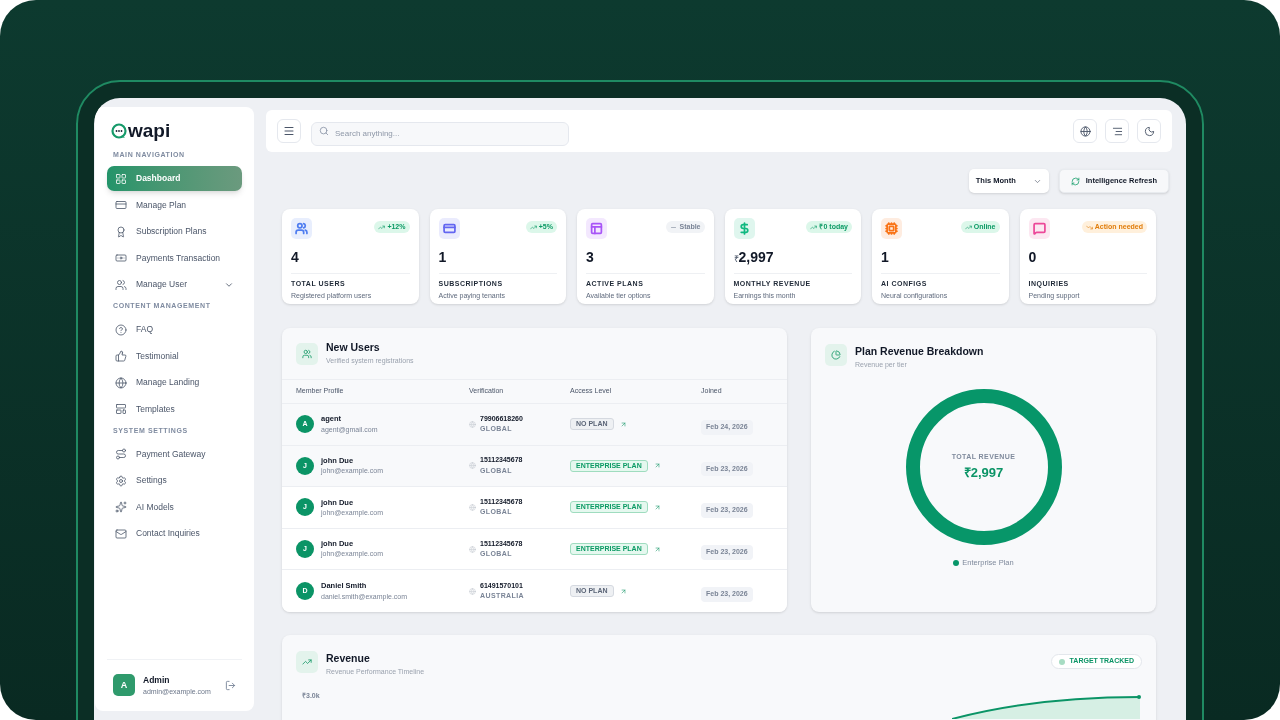 Image resolution: width=1280 pixels, height=720 pixels. Describe the element at coordinates (121, 258) in the screenshot. I see `banknote-icon` at that location.